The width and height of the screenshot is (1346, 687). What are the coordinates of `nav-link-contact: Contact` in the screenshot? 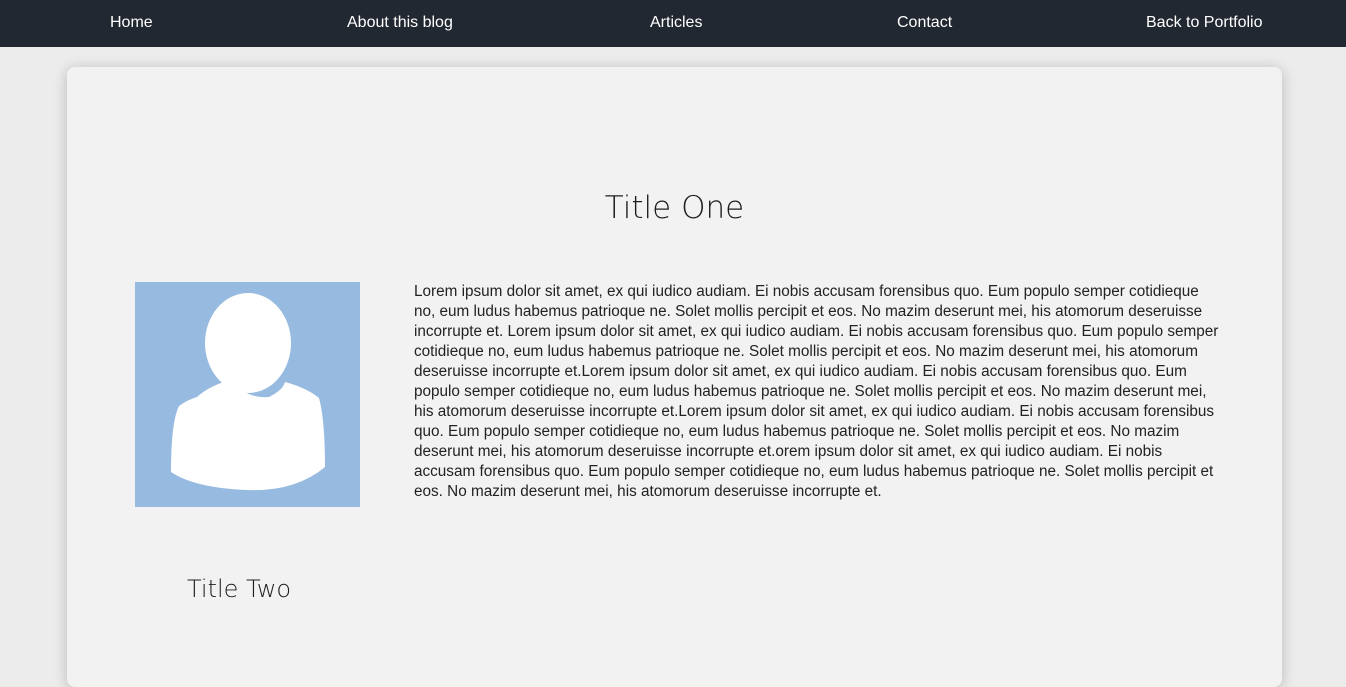 It's located at (924, 23).